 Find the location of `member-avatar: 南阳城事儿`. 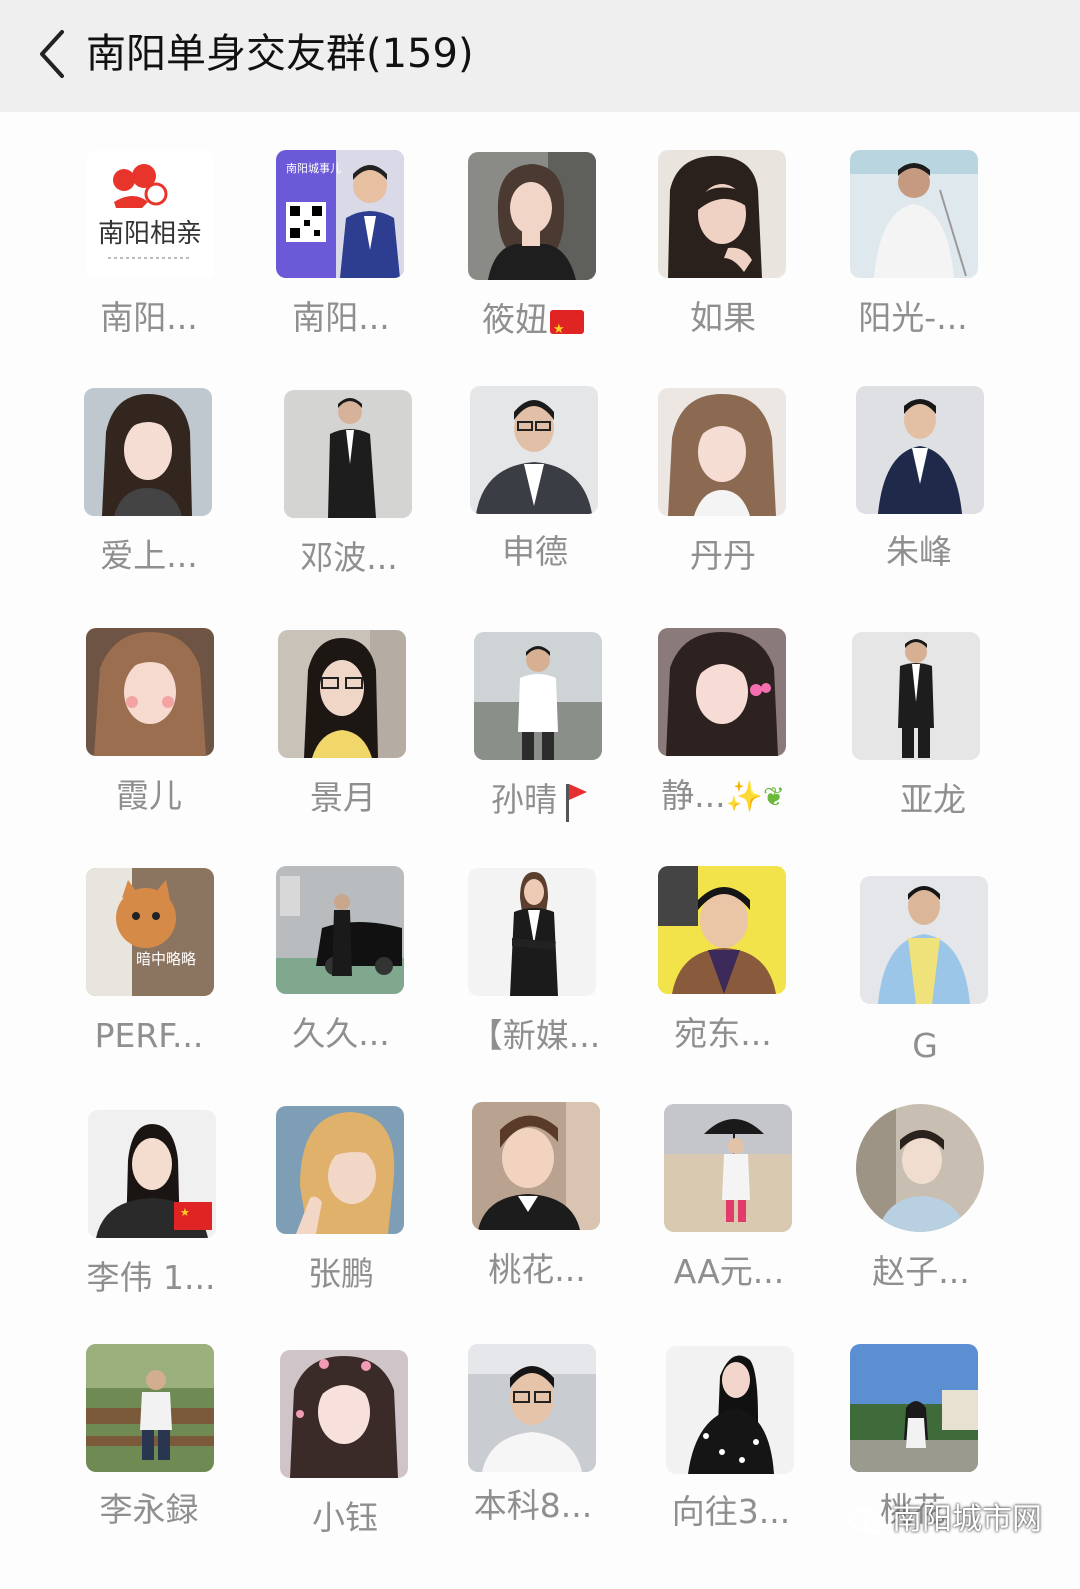

member-avatar: 南阳城事儿 is located at coordinates (340, 214).